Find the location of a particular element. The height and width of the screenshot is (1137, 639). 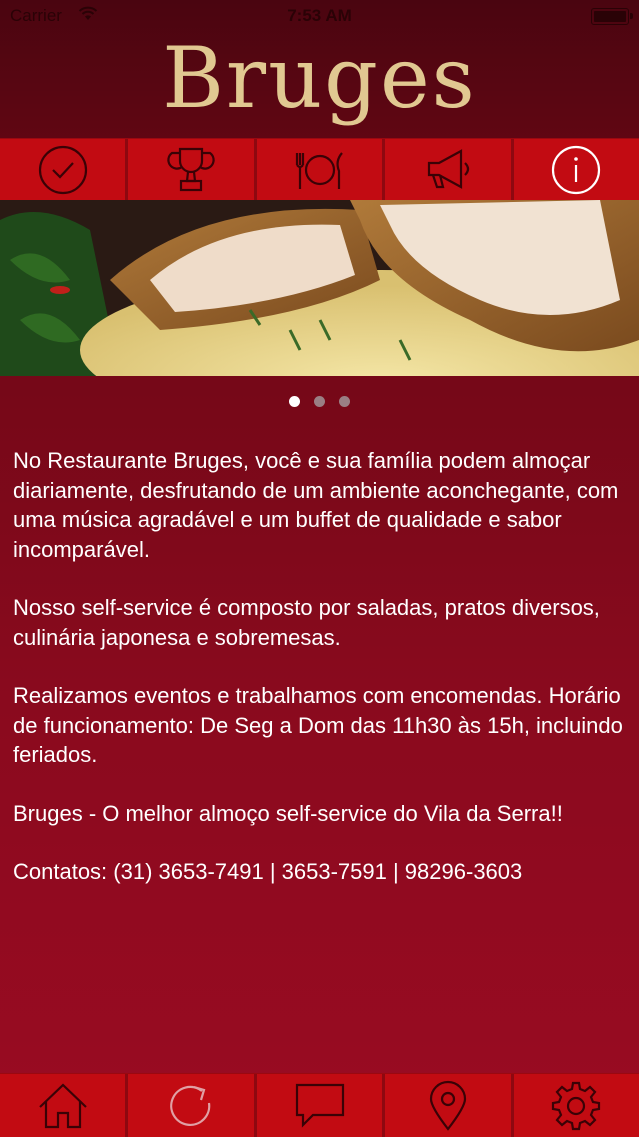

home-icon is located at coordinates (62, 1105).